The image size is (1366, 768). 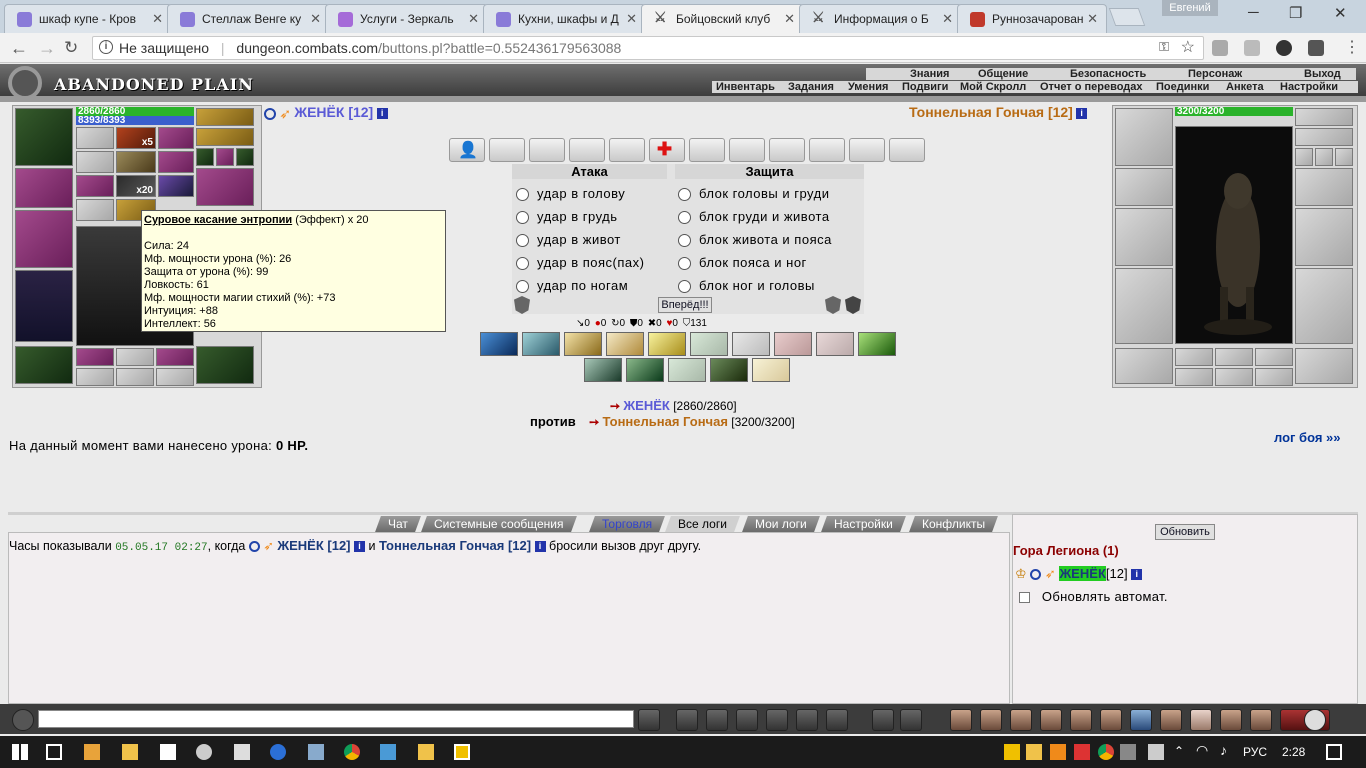 What do you see at coordinates (991, 112) in the screenshot?
I see `enemy-name: Тоннельная Гончая [12]` at bounding box center [991, 112].